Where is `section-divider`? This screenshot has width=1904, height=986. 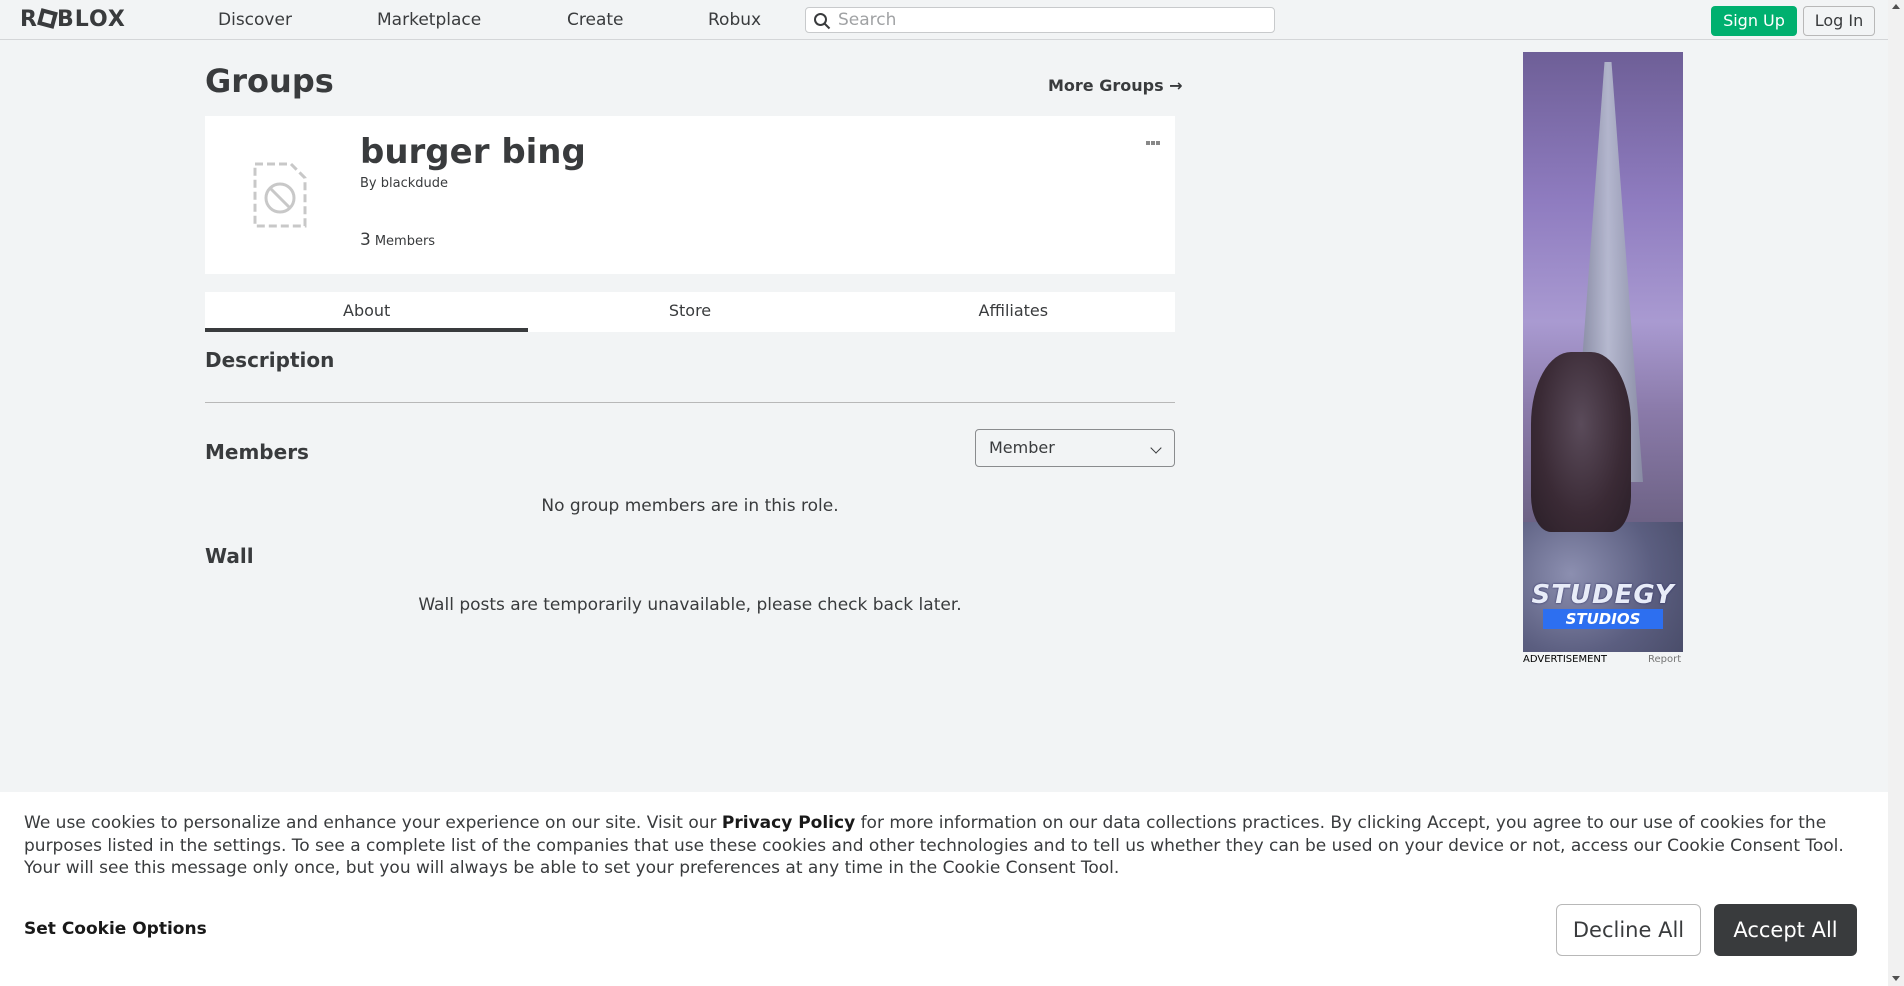 section-divider is located at coordinates (690, 402).